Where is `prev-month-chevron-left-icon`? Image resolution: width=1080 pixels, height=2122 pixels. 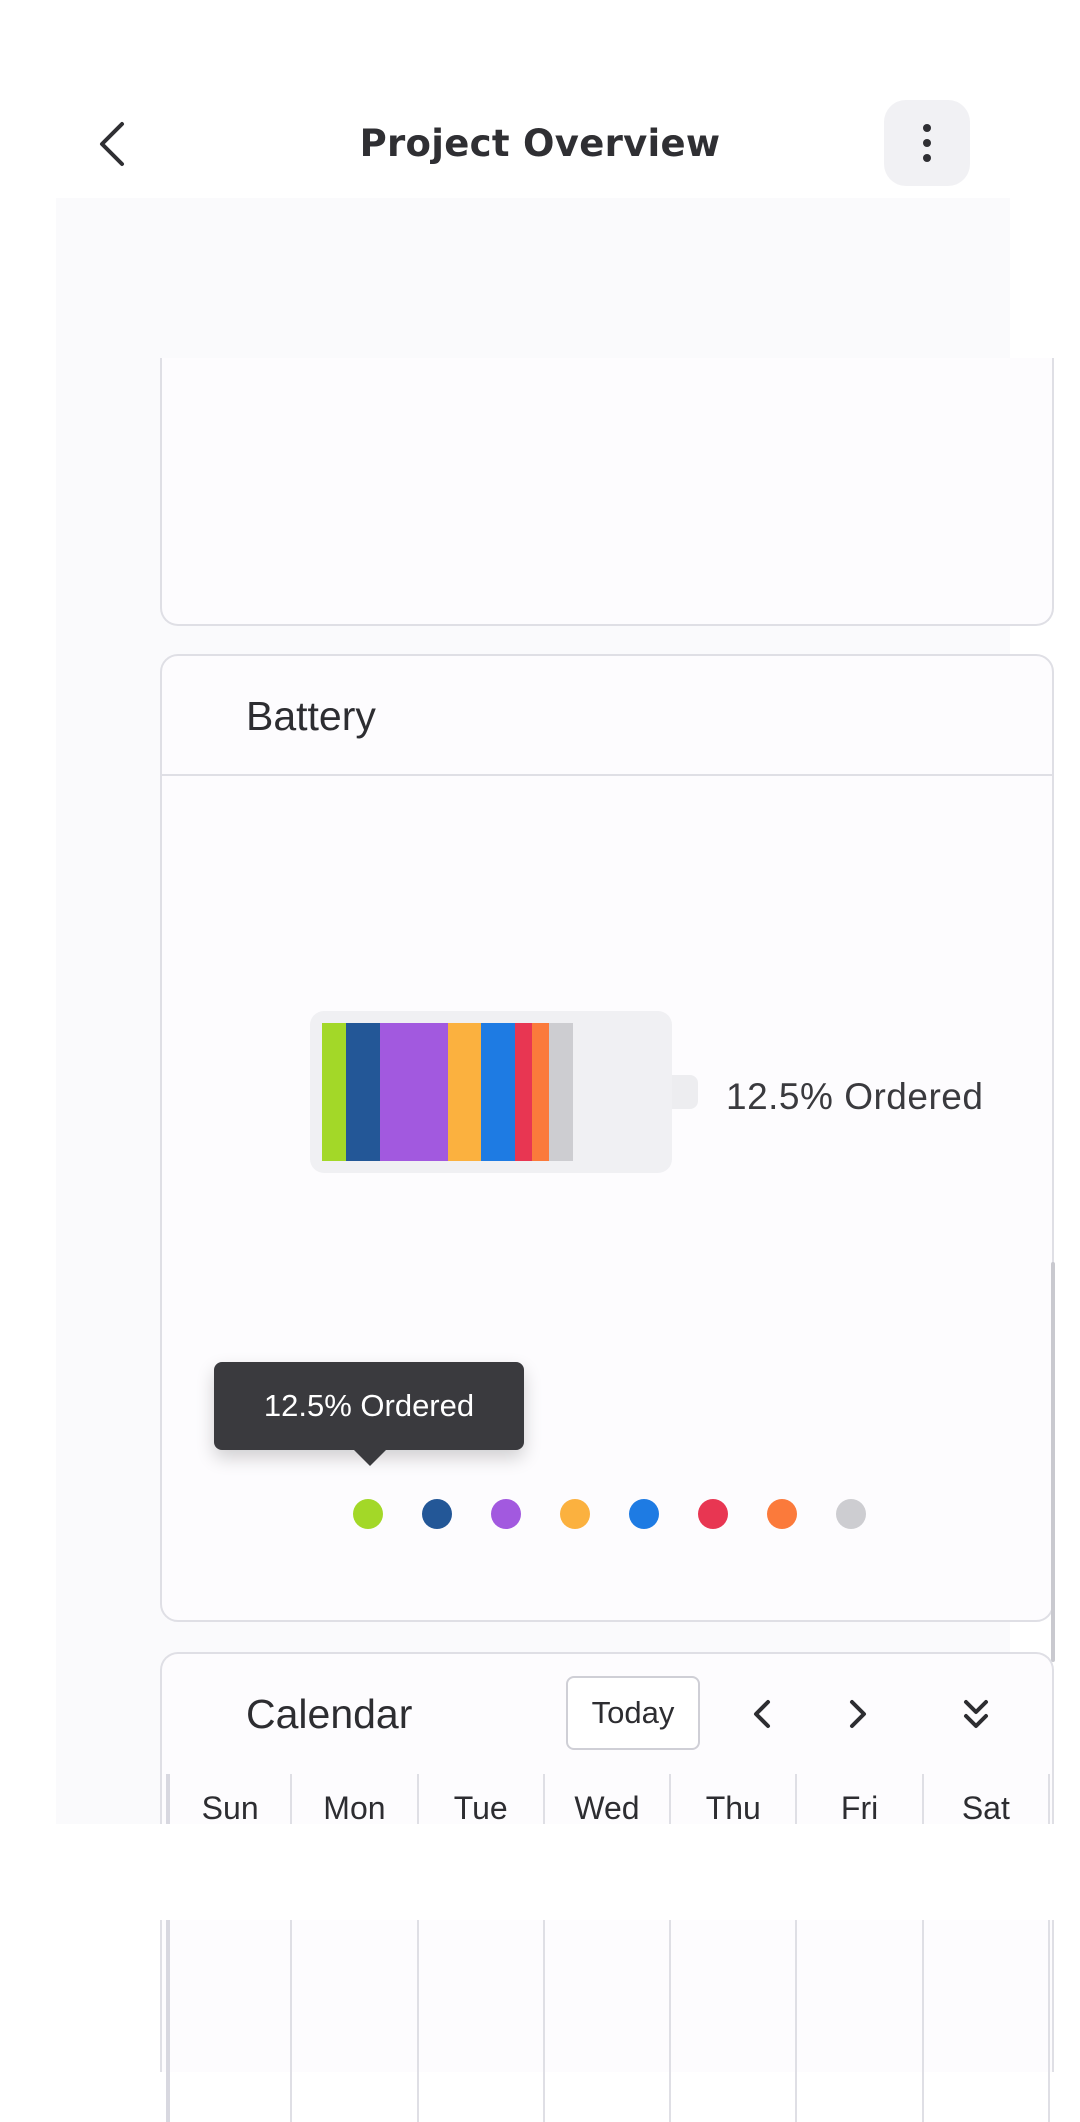 prev-month-chevron-left-icon is located at coordinates (764, 1714).